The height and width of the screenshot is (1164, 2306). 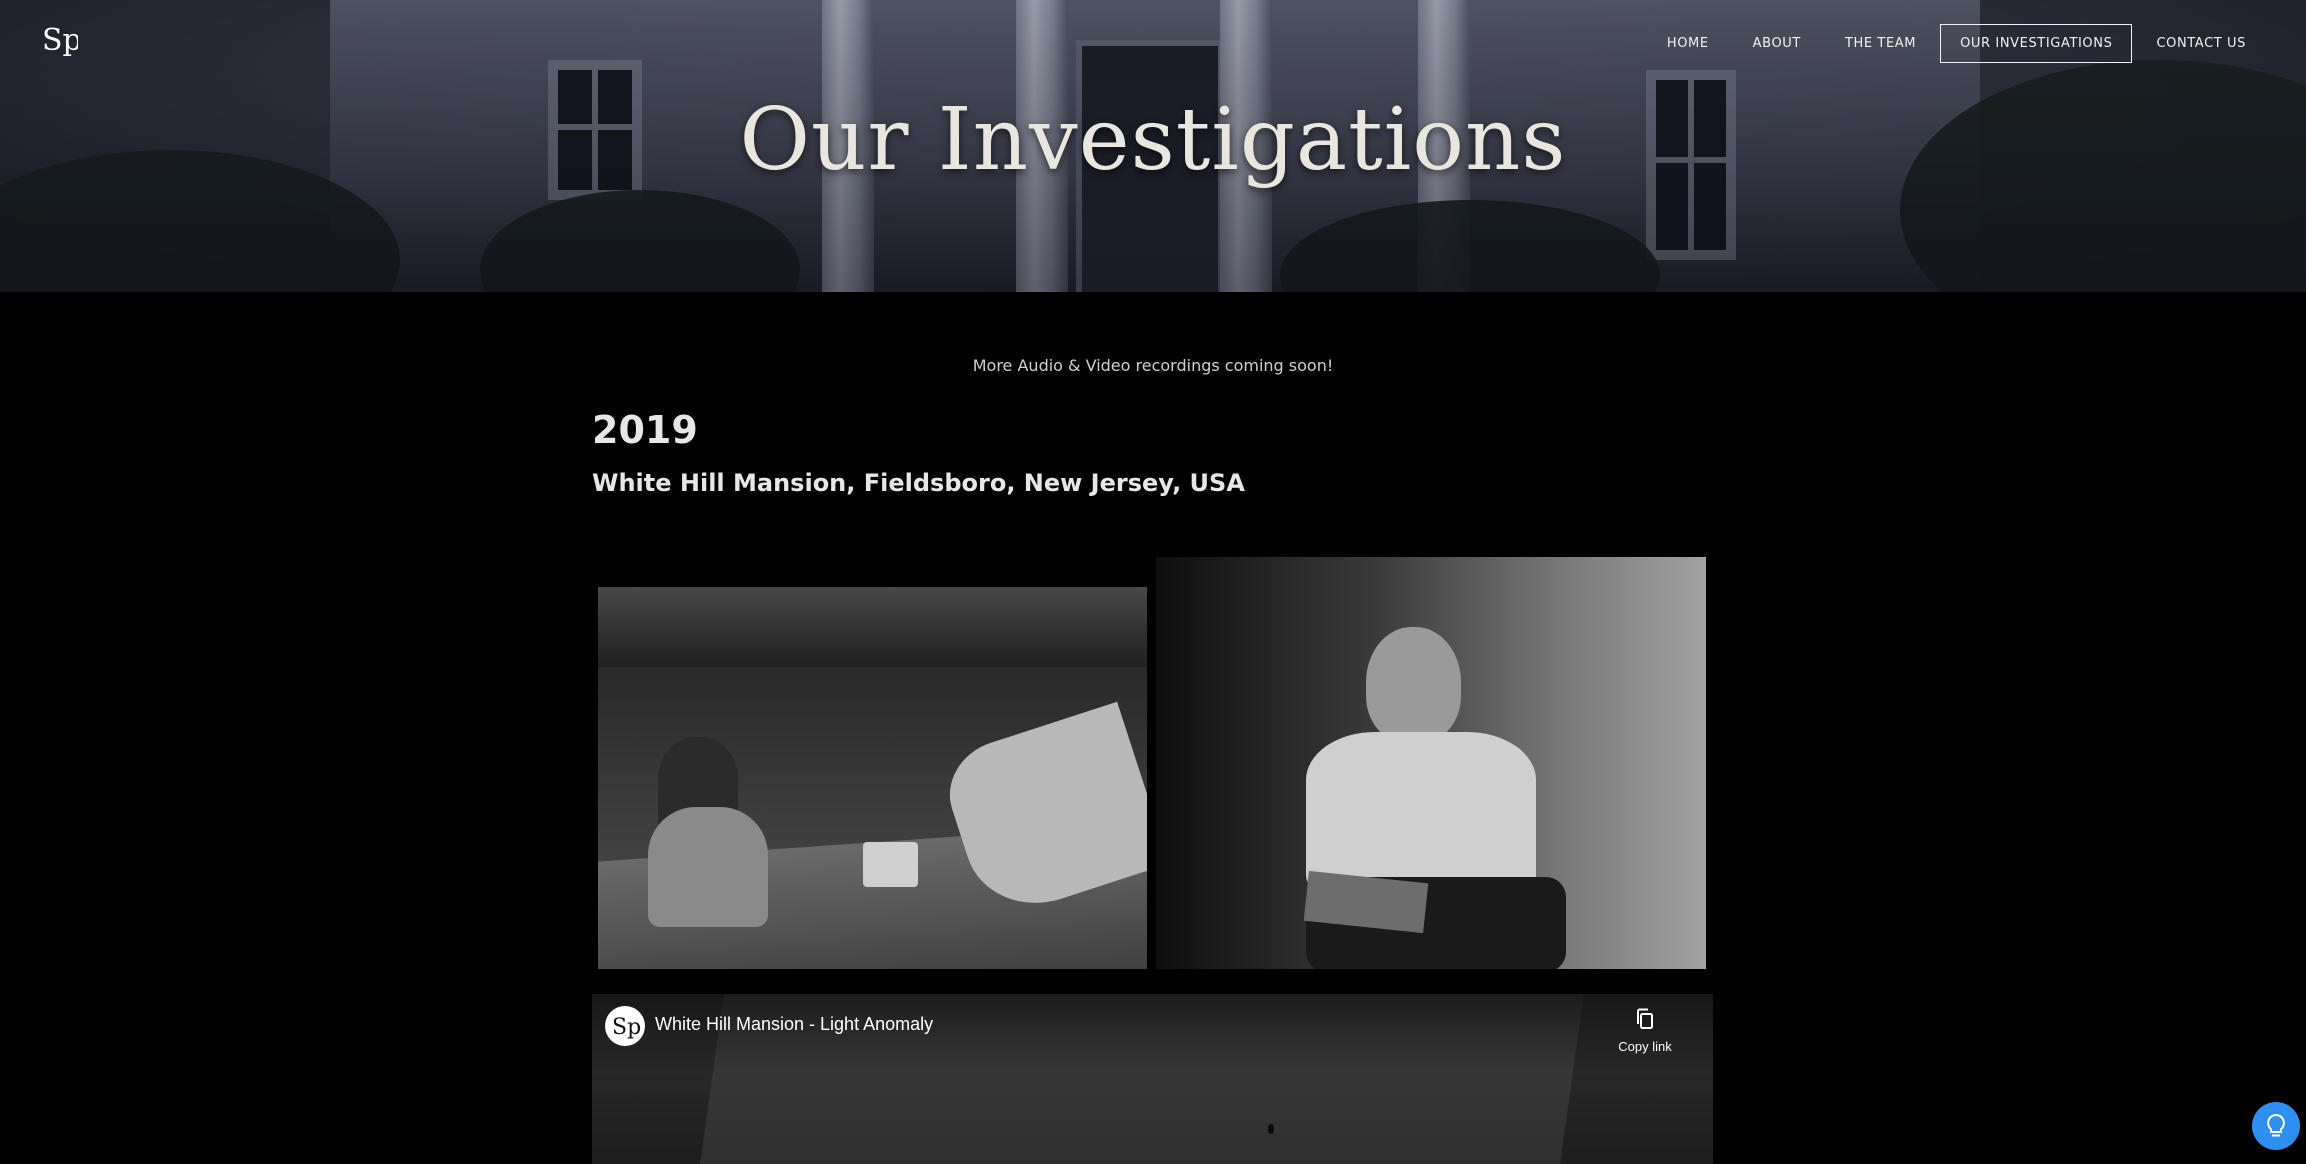 I want to click on channel-logo: Sp, so click(x=626, y=1027).